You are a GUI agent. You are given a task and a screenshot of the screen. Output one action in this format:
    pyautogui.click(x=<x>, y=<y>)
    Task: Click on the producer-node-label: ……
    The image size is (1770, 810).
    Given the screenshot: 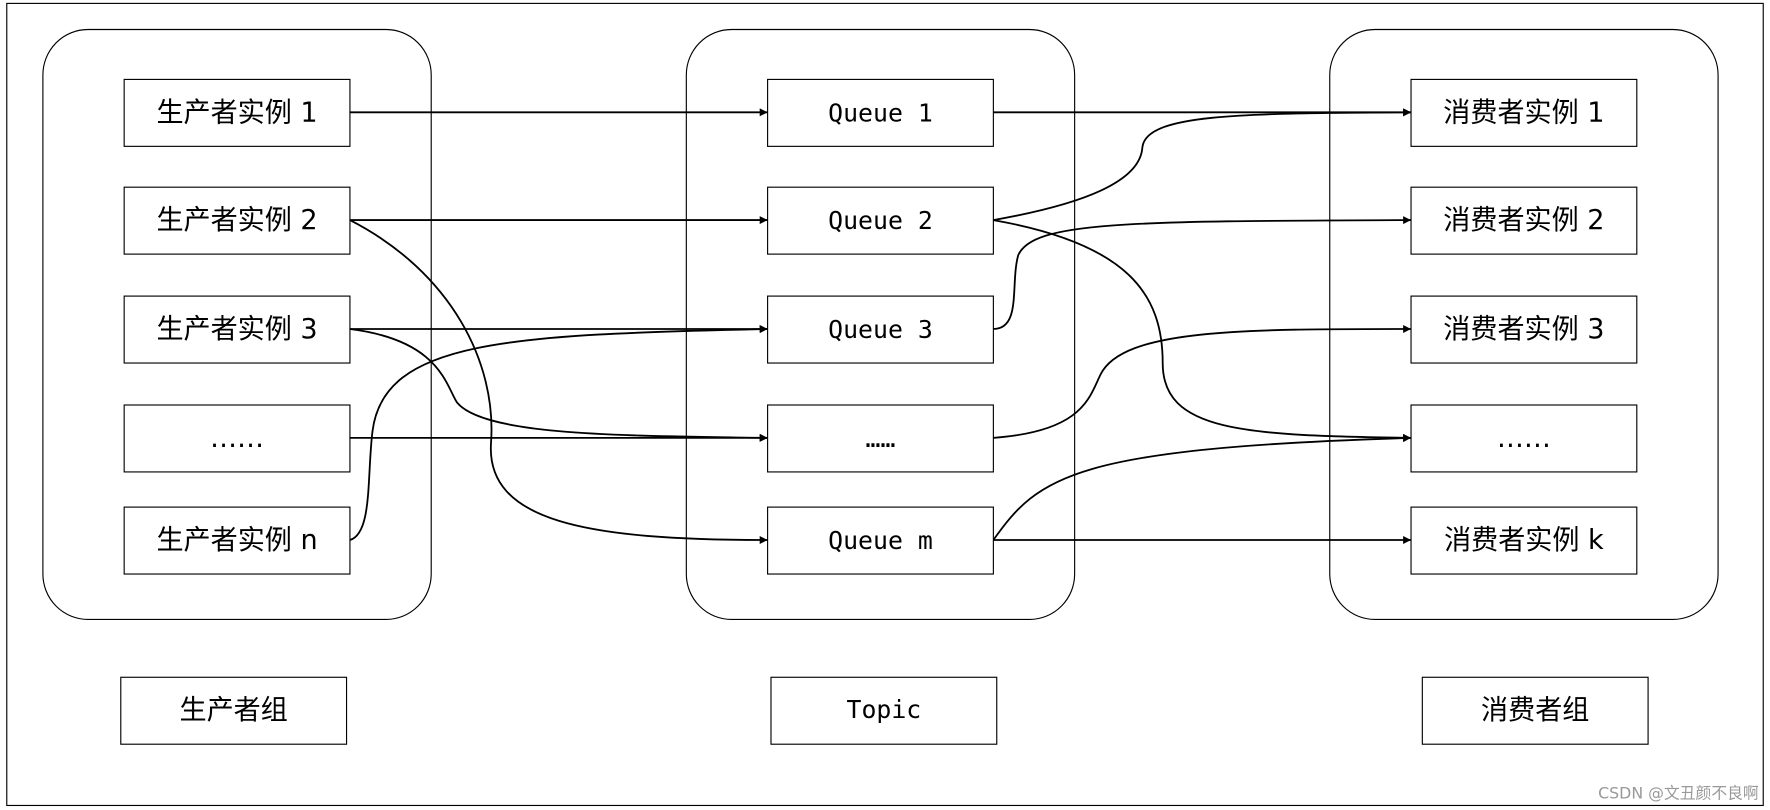 What is the action you would take?
    pyautogui.click(x=237, y=438)
    